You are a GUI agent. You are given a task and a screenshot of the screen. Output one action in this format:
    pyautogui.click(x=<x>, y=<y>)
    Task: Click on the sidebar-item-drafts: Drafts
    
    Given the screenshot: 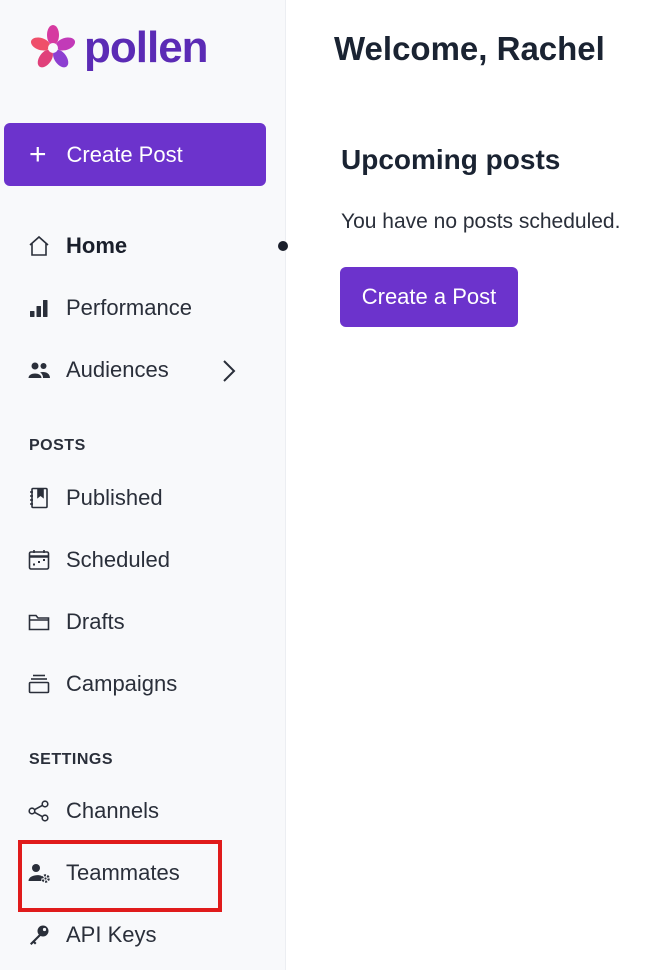 What is the action you would take?
    pyautogui.click(x=76, y=622)
    